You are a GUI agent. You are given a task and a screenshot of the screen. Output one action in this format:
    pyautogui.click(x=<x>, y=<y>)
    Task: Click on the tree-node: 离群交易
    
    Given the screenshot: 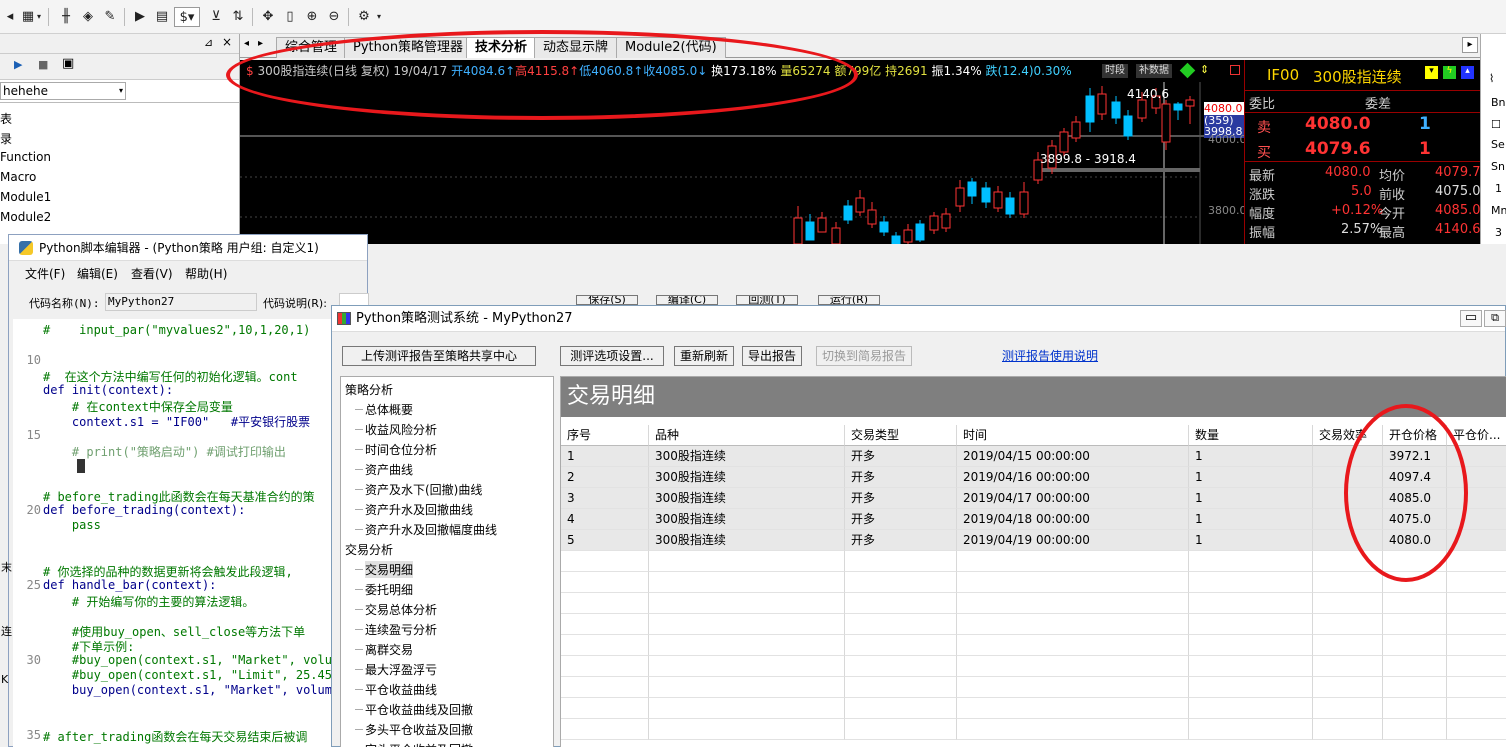 What is the action you would take?
    pyautogui.click(x=389, y=649)
    